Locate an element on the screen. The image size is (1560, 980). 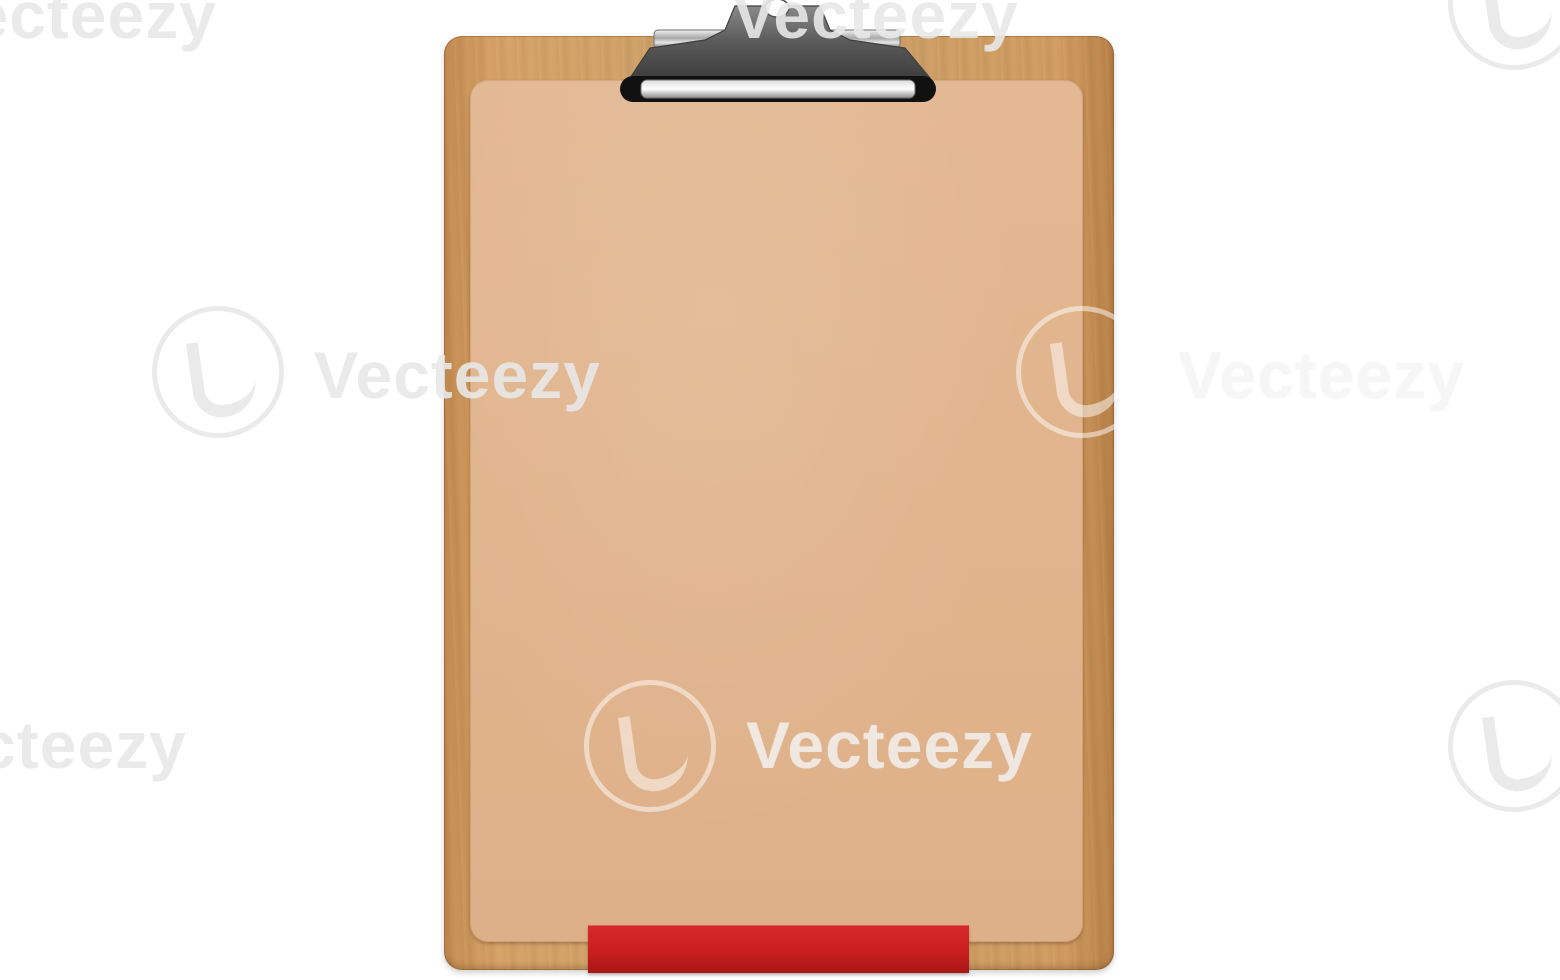
red-binding-tab is located at coordinates (778, 949).